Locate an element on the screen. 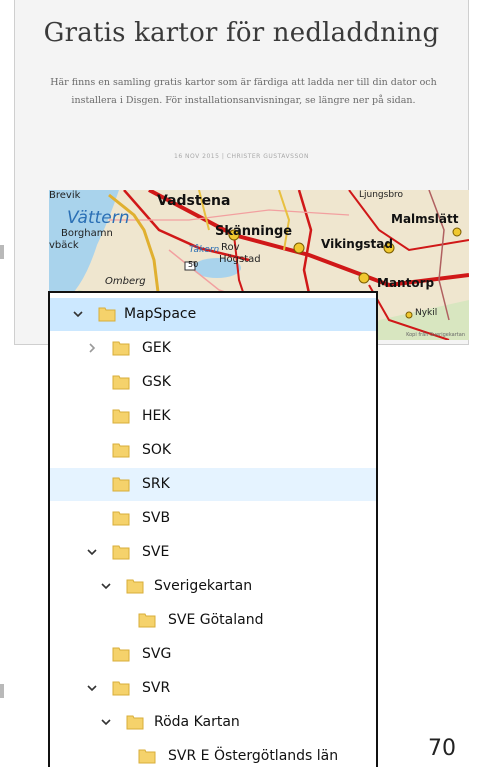  map-label: Nykil is located at coordinates (426, 313).